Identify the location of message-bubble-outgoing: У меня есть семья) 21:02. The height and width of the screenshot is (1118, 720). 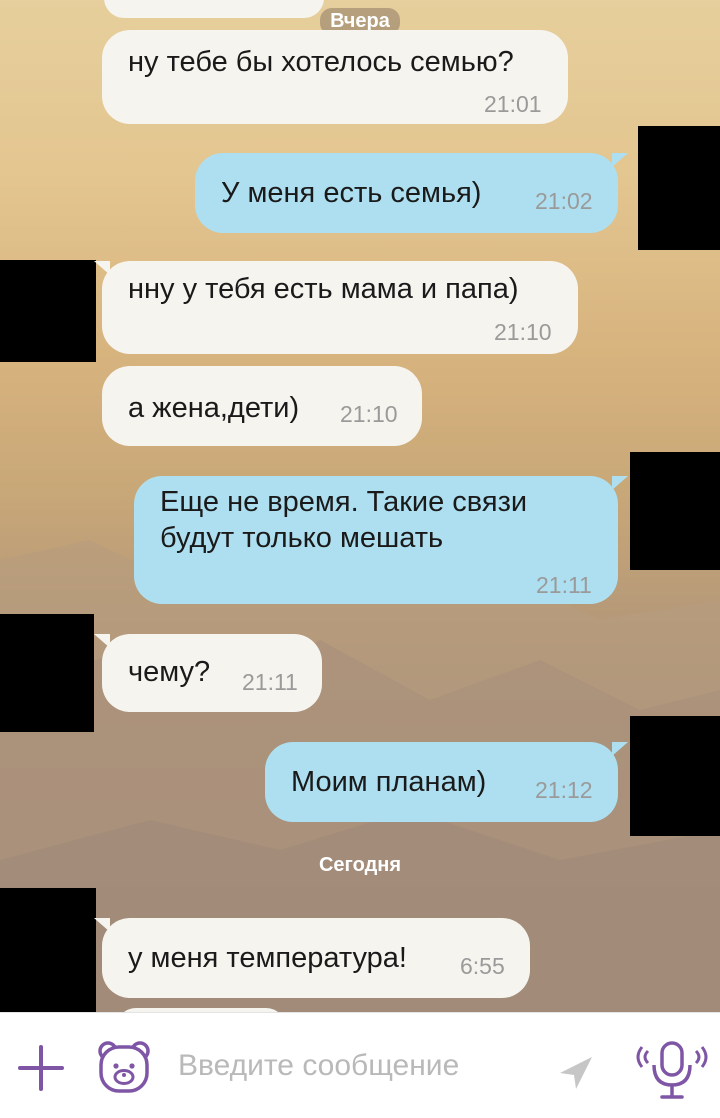
(406, 193).